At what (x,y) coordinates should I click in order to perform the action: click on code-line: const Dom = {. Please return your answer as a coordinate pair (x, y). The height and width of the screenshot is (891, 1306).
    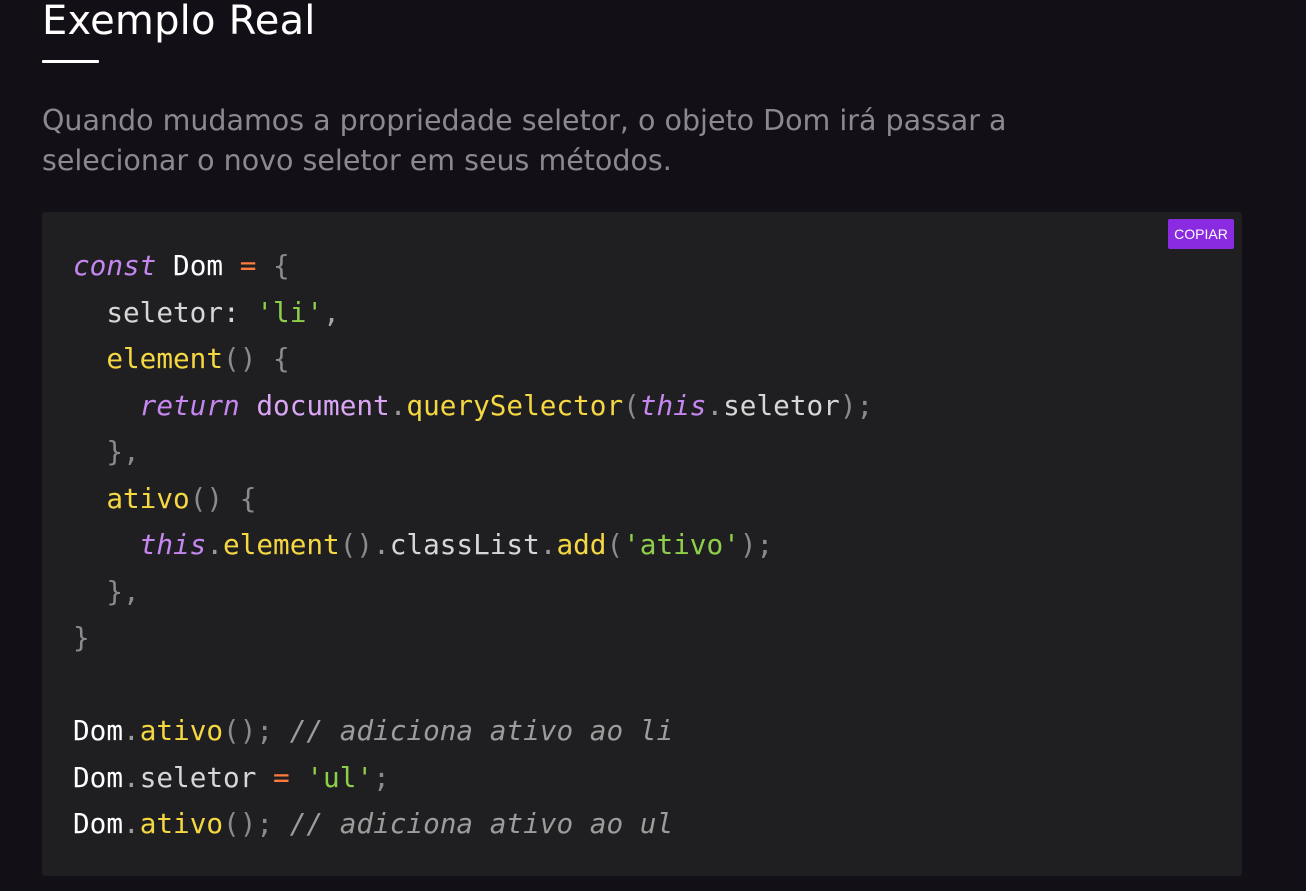
    Looking at the image, I should click on (473, 266).